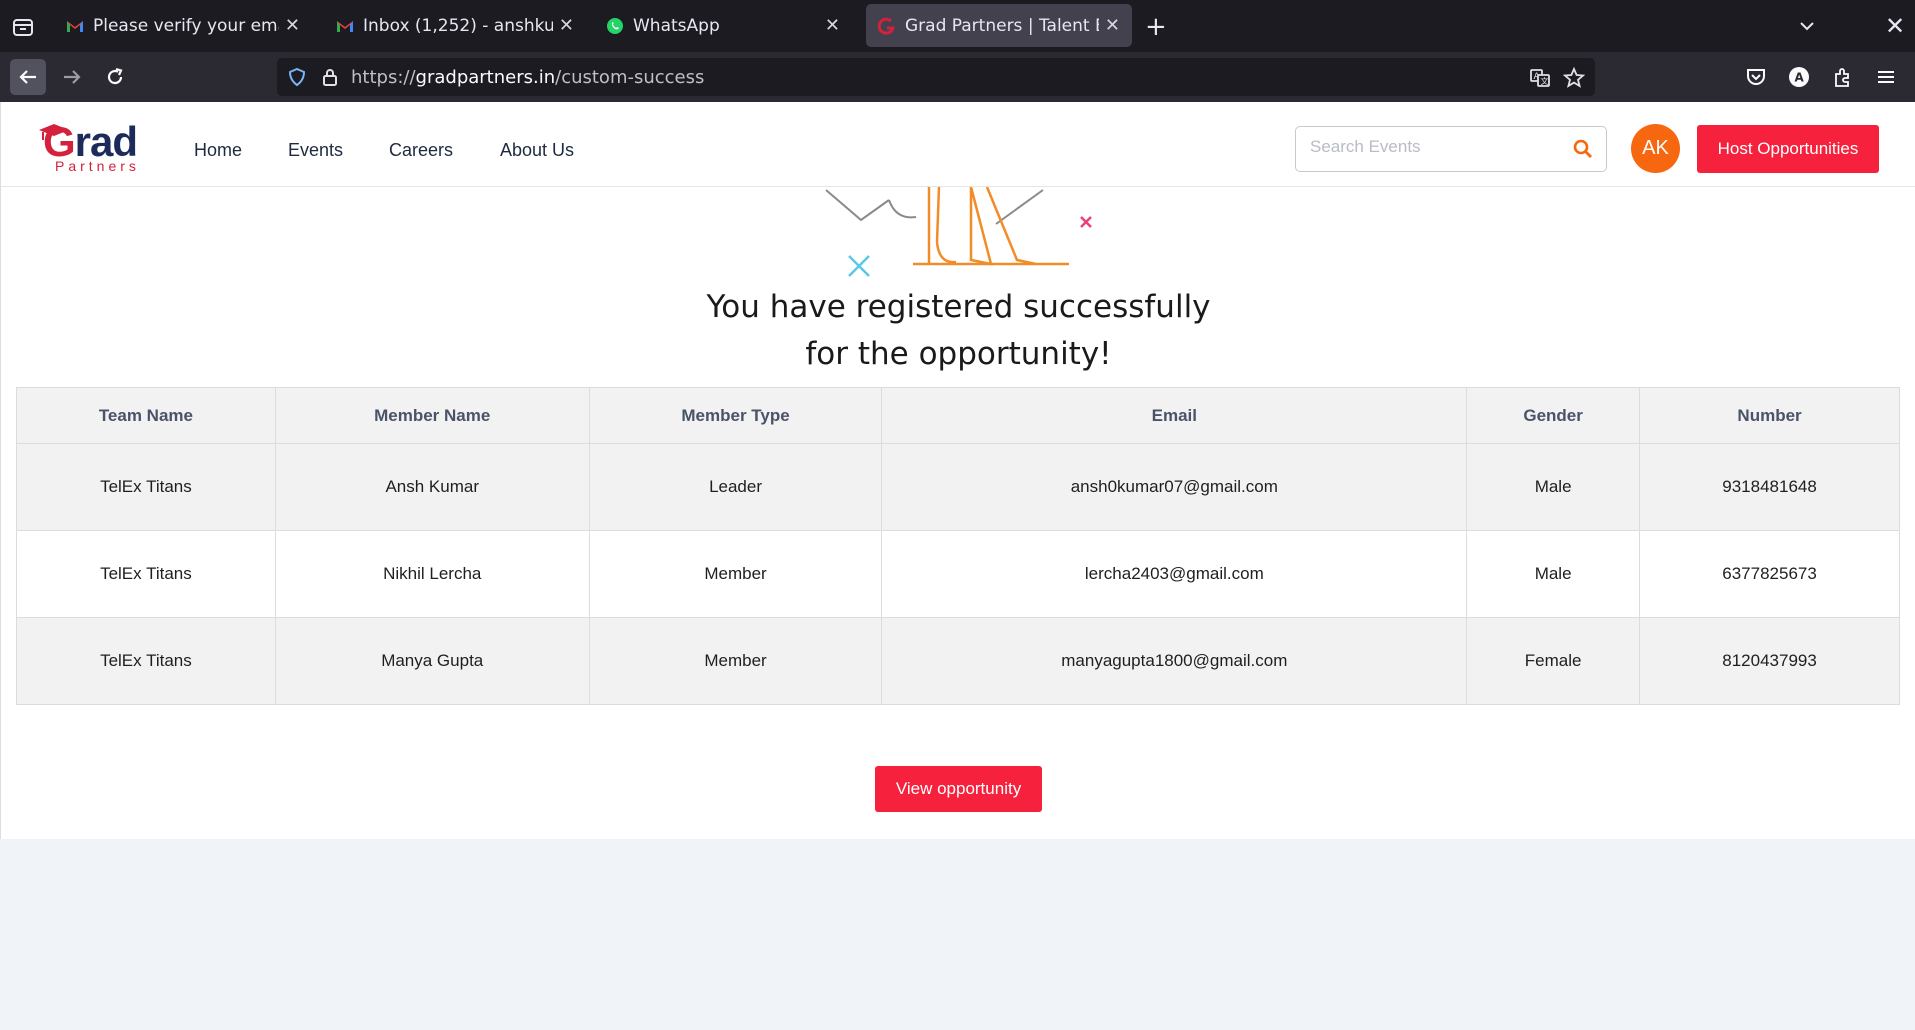 The image size is (1915, 1030). I want to click on bookmark-star-icon, so click(1574, 78).